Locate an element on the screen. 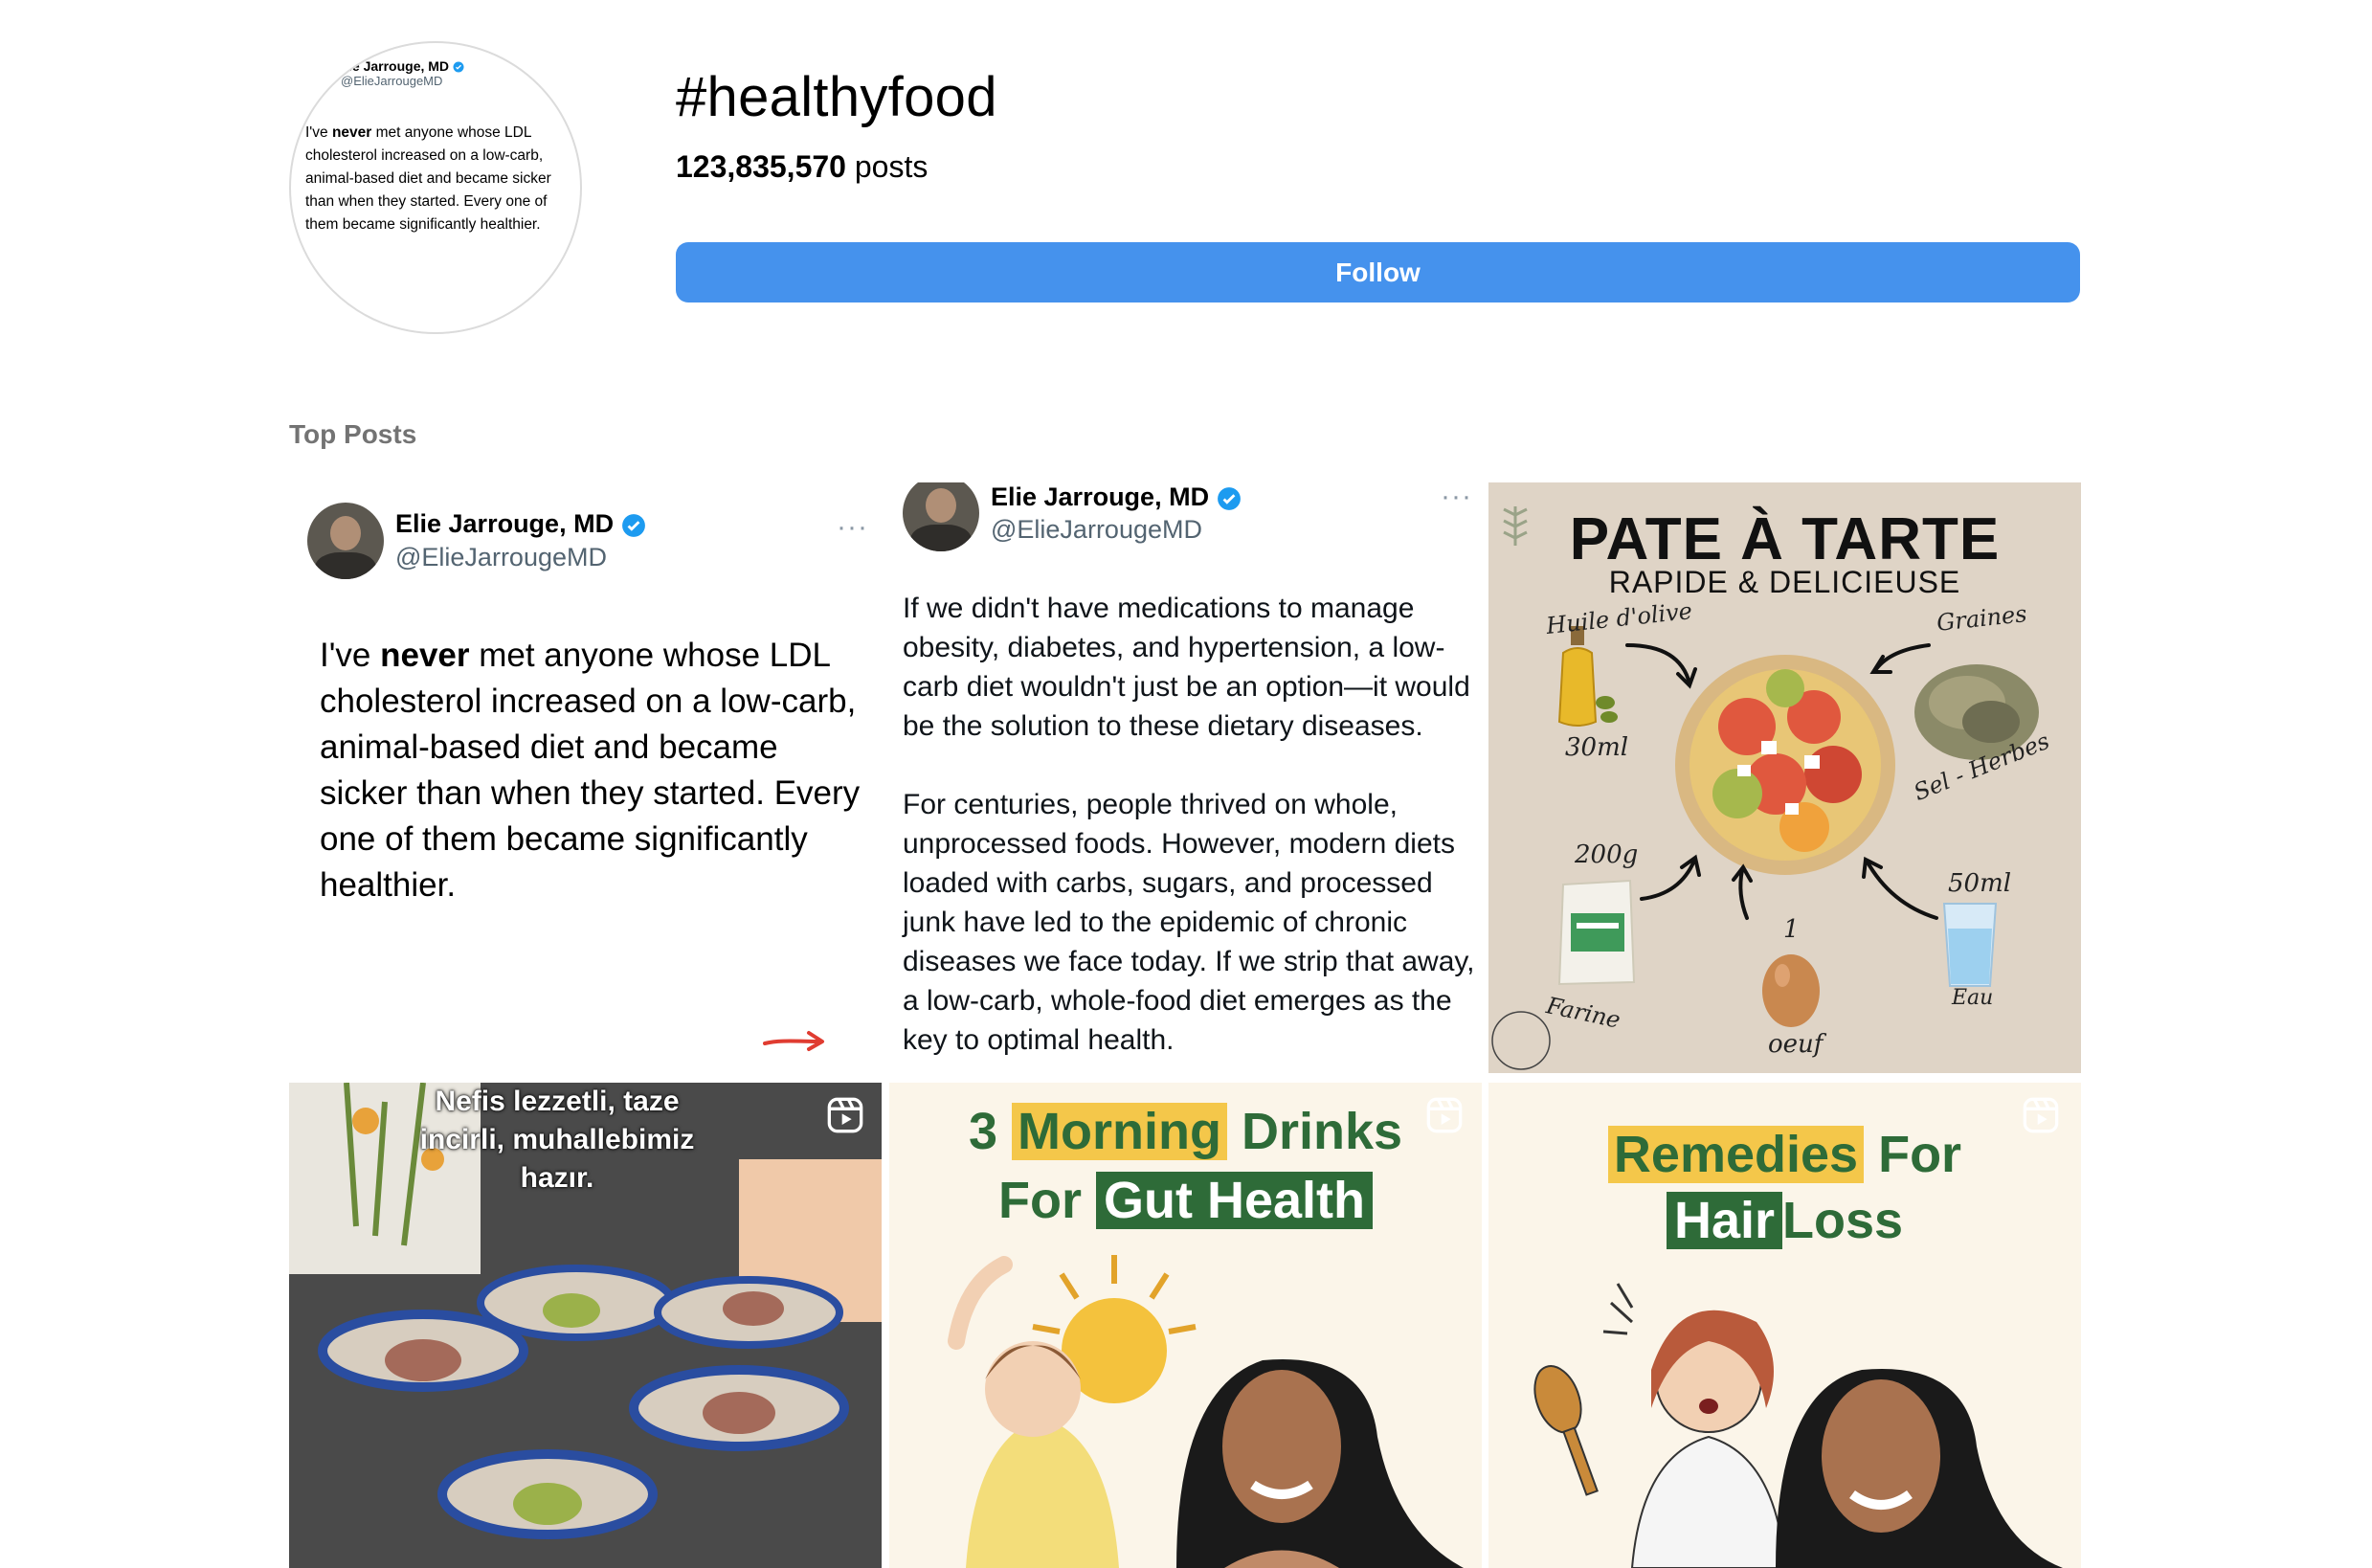 This screenshot has width=2372, height=1568. post-tile: Remedies For Hair Loss is located at coordinates (1784, 1326).